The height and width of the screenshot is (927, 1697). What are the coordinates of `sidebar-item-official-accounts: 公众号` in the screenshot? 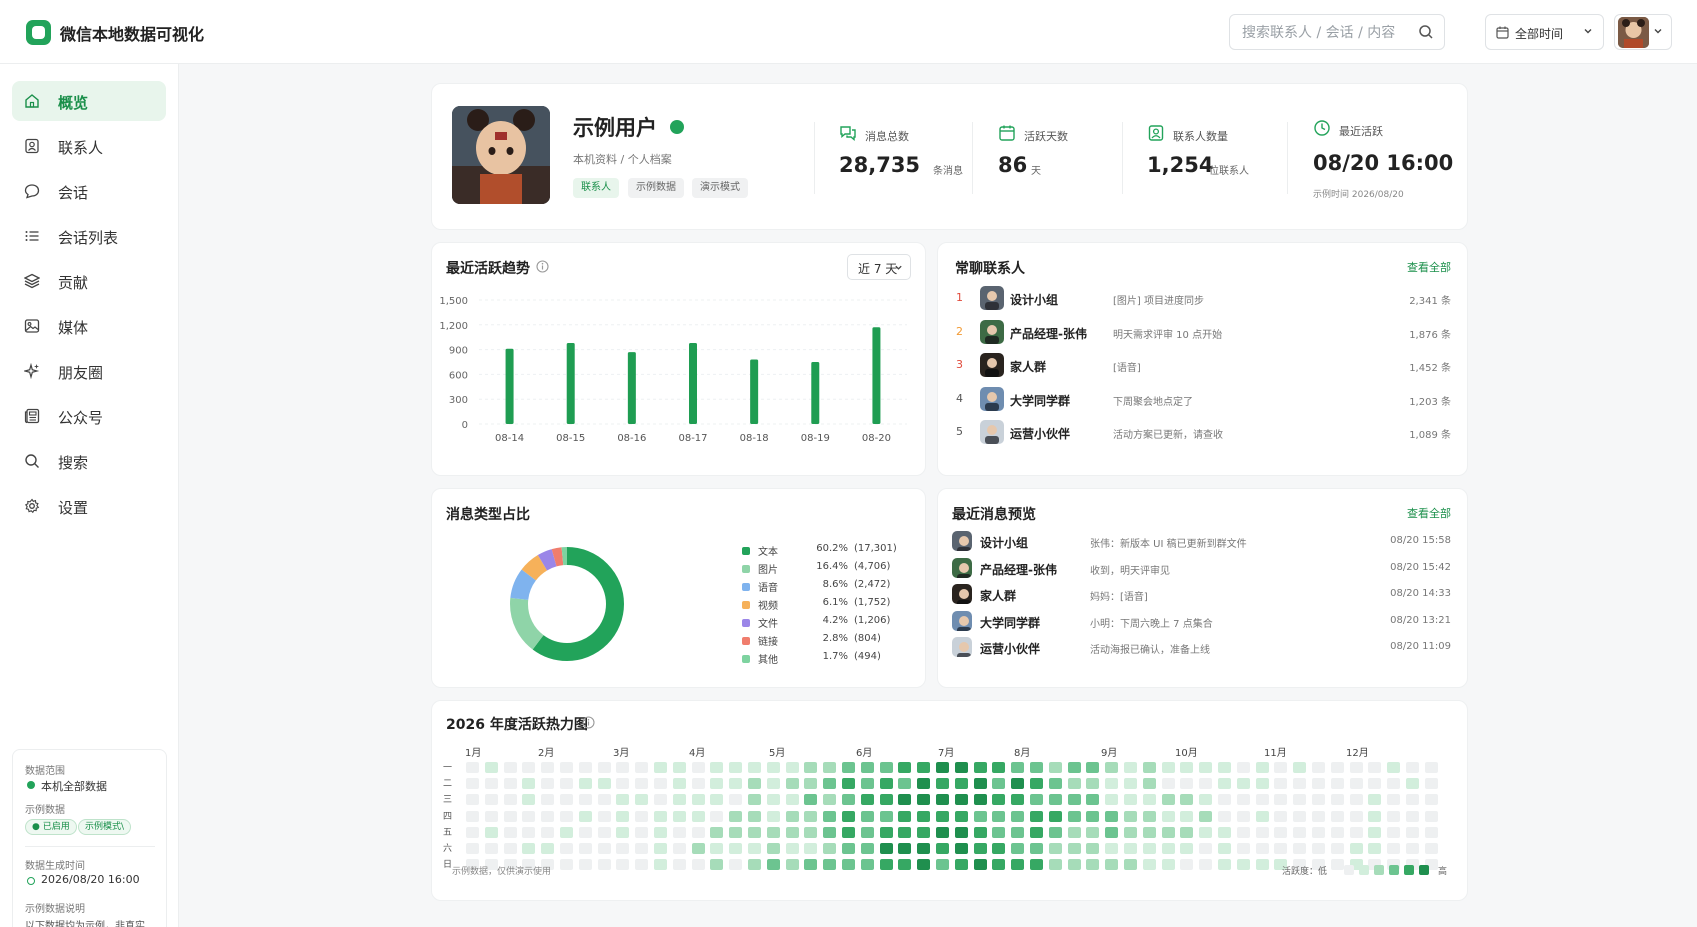 It's located at (89, 416).